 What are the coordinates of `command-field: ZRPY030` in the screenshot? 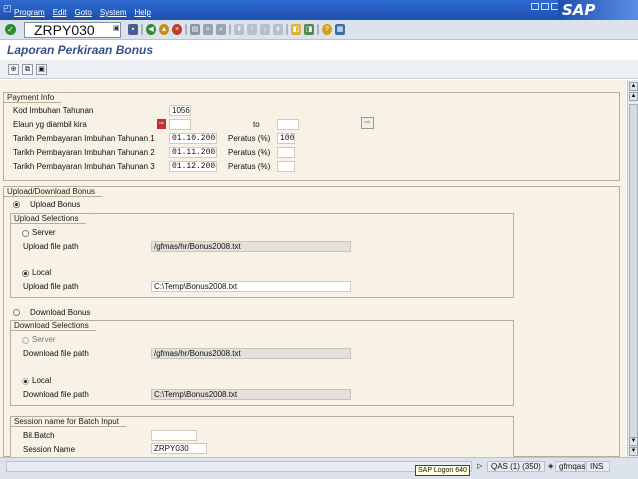 It's located at (72, 30).